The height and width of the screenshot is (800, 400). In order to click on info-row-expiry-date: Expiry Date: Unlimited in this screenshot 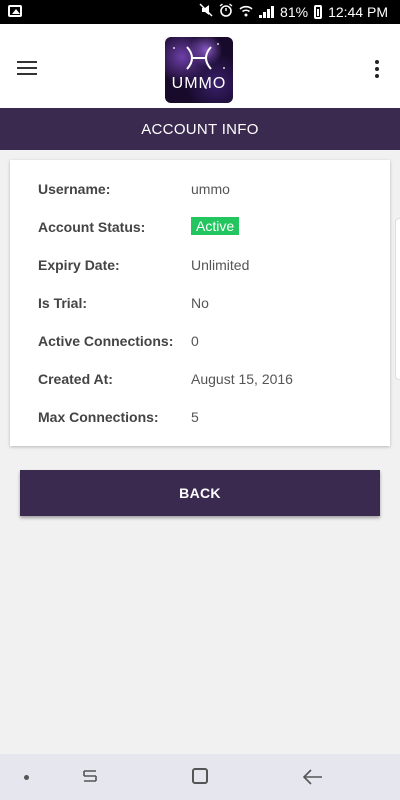, I will do `click(208, 268)`.